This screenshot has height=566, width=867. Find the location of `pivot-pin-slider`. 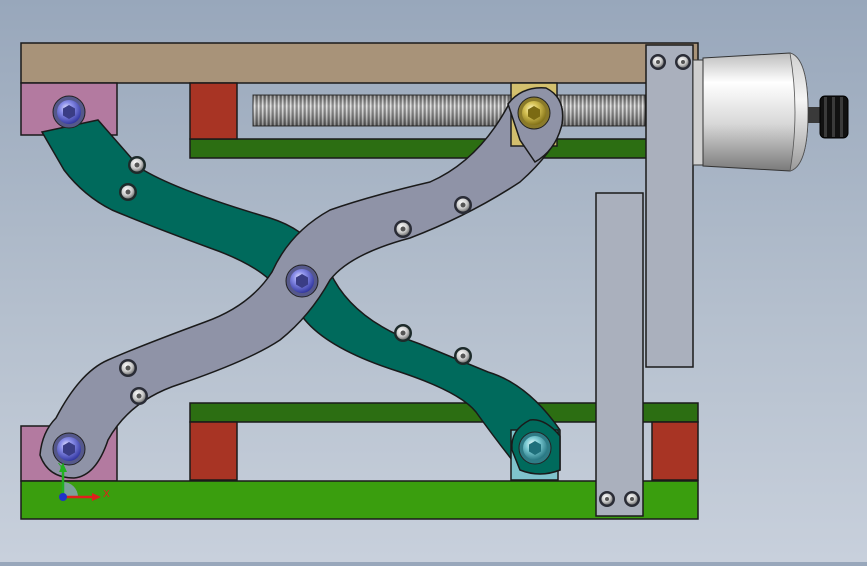

pivot-pin-slider is located at coordinates (535, 448).